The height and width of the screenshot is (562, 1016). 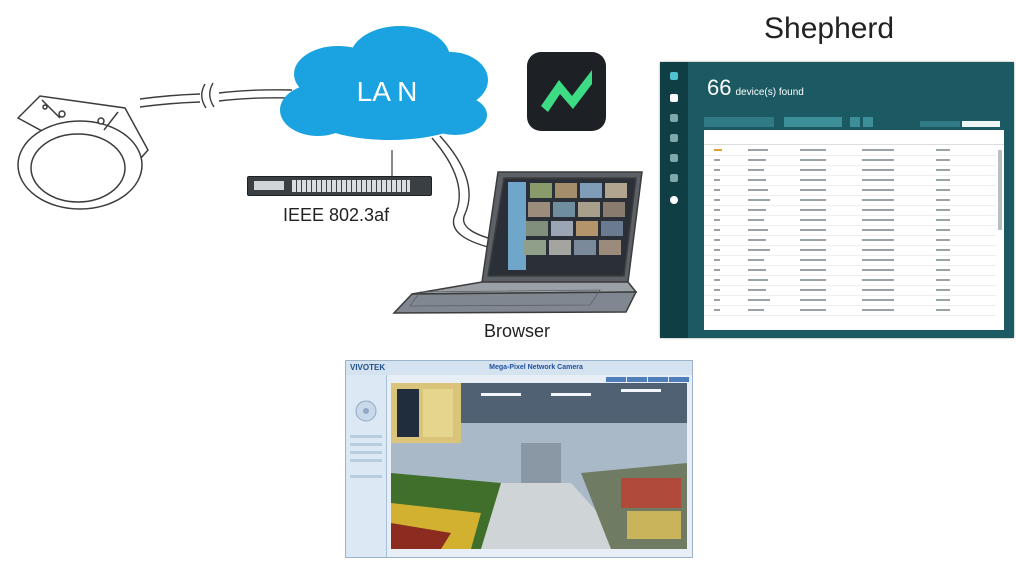 I want to click on browser-liveview-screenshot: VIVOTEK Mega-Pixel Network Camera, so click(x=519, y=459).